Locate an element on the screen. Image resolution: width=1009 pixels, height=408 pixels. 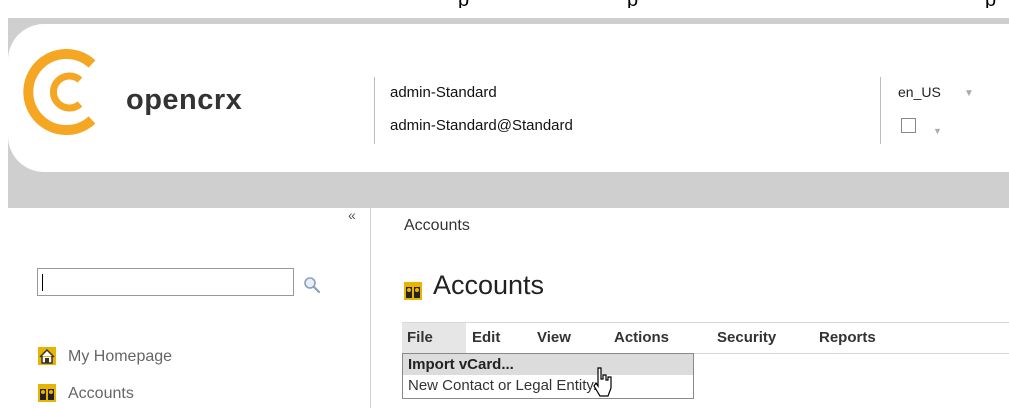
hand-cursor-icon is located at coordinates (602, 382).